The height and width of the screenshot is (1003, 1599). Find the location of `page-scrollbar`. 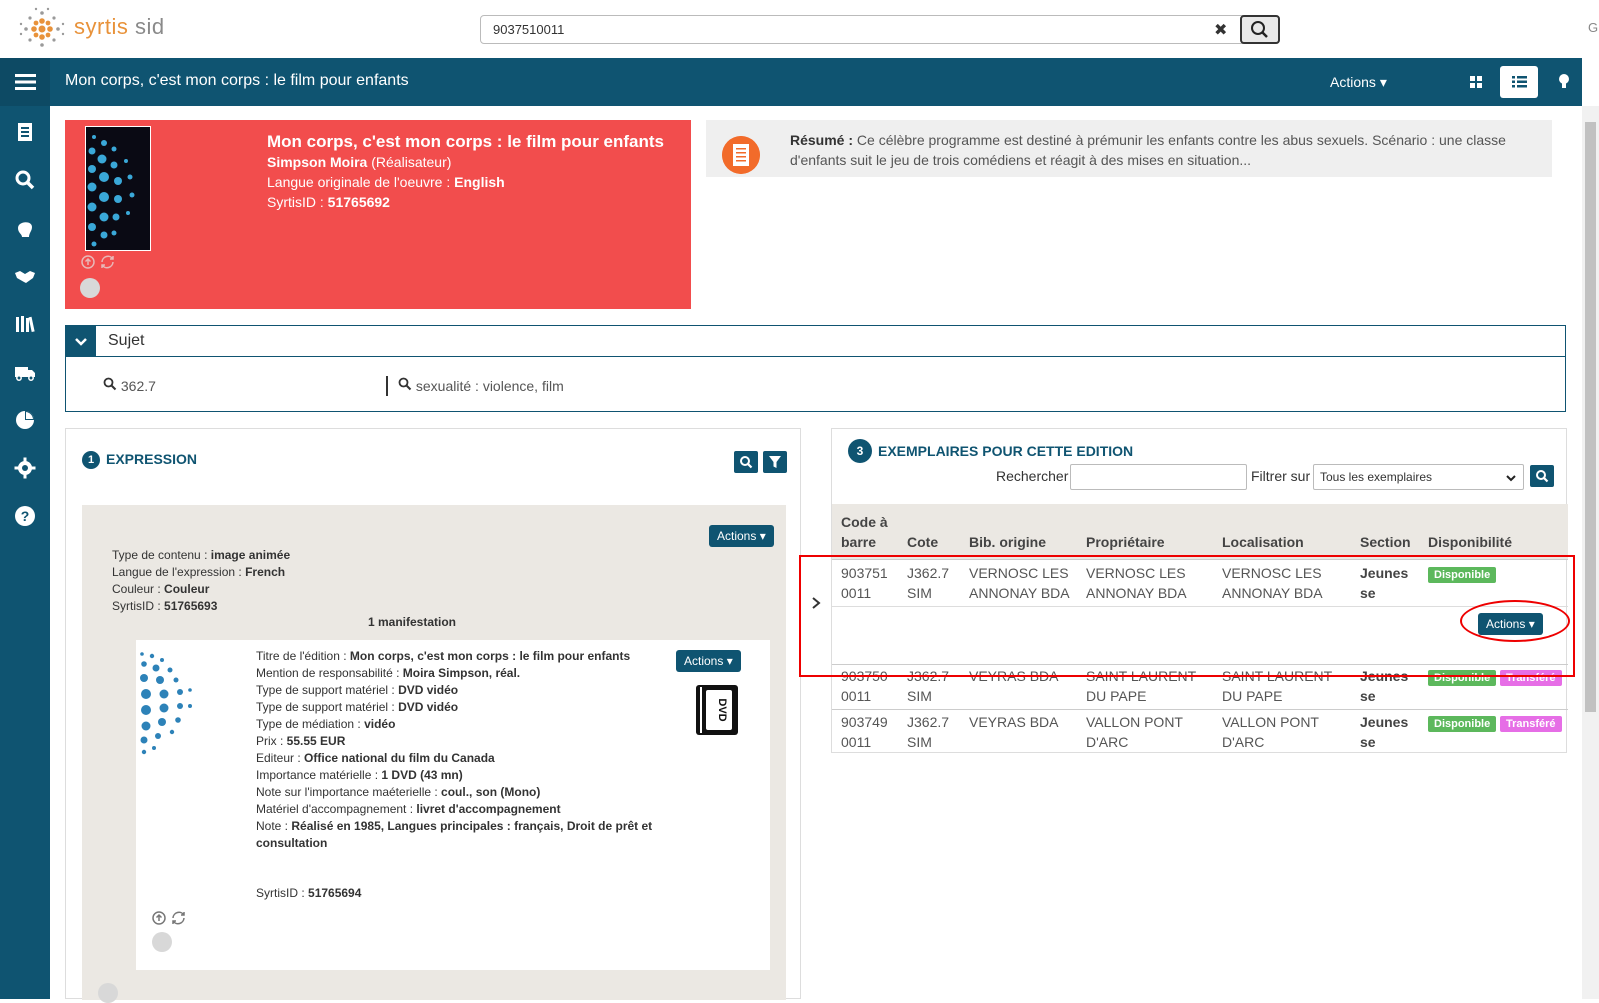

page-scrollbar is located at coordinates (1590, 552).